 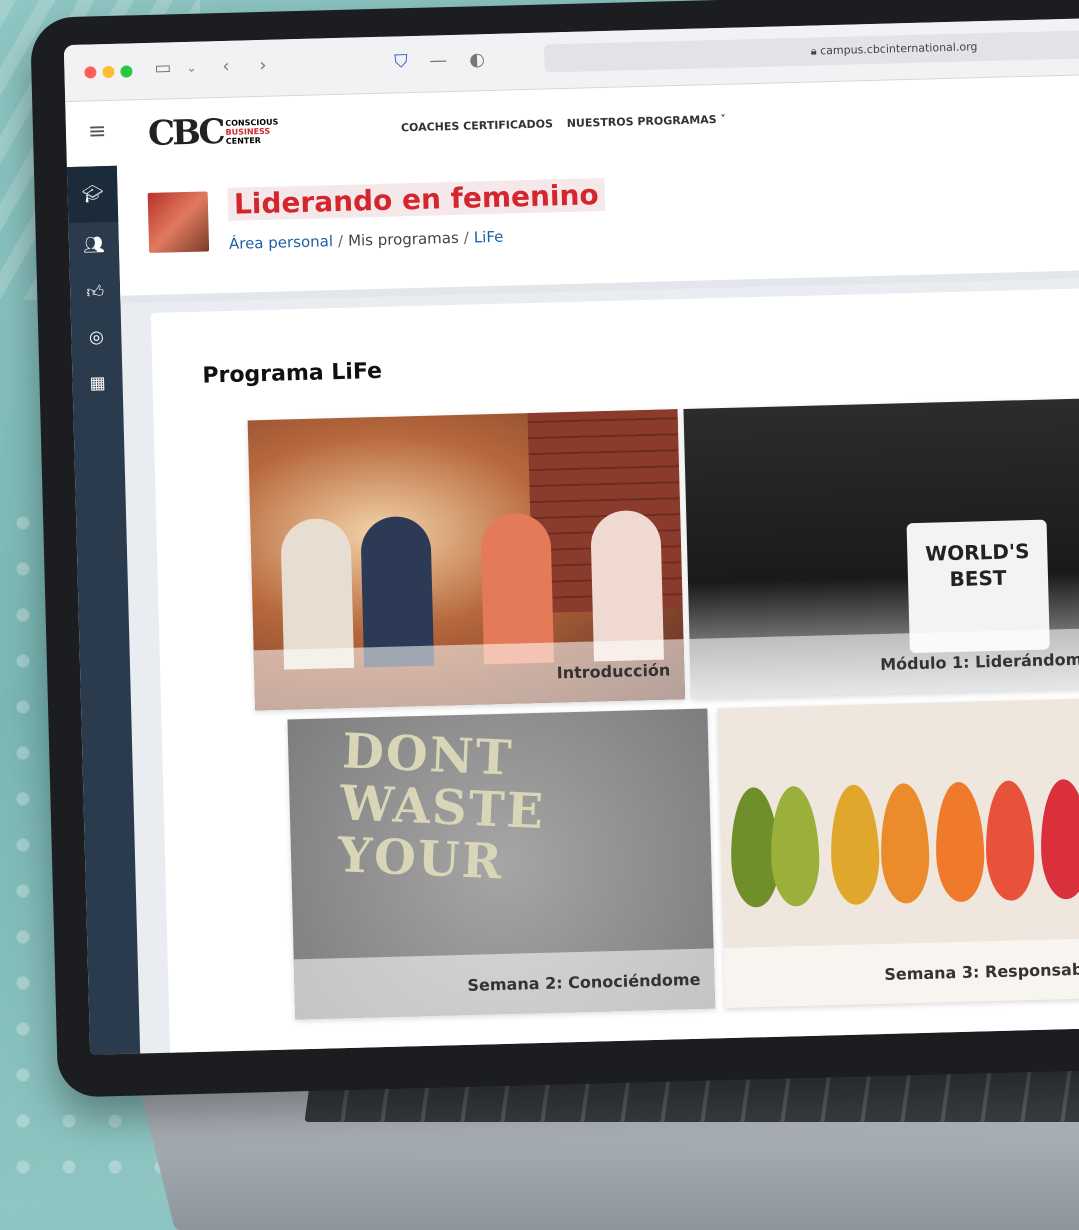 I want to click on graduation-cap-icon: 🎓︎, so click(x=92, y=194).